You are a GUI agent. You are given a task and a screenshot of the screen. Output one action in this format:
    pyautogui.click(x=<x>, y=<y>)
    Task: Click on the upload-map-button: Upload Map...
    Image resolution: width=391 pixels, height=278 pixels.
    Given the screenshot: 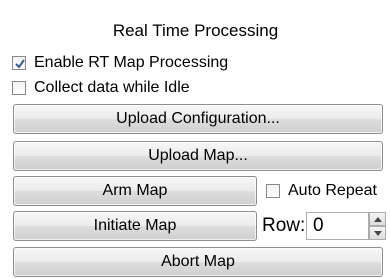 What is the action you would take?
    pyautogui.click(x=198, y=156)
    